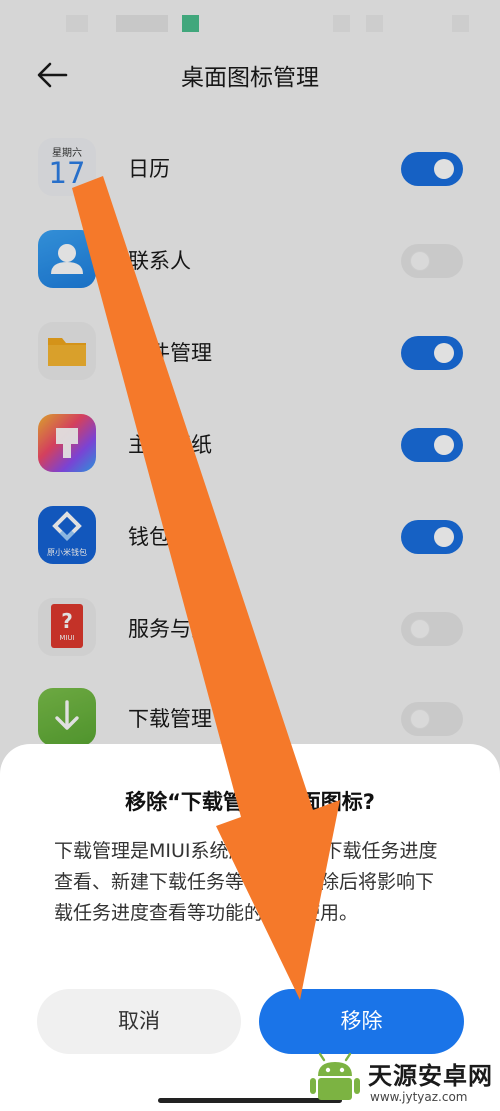 The width and height of the screenshot is (500, 1111). Describe the element at coordinates (139, 1021) in the screenshot. I see `cancel-button: 取消` at that location.